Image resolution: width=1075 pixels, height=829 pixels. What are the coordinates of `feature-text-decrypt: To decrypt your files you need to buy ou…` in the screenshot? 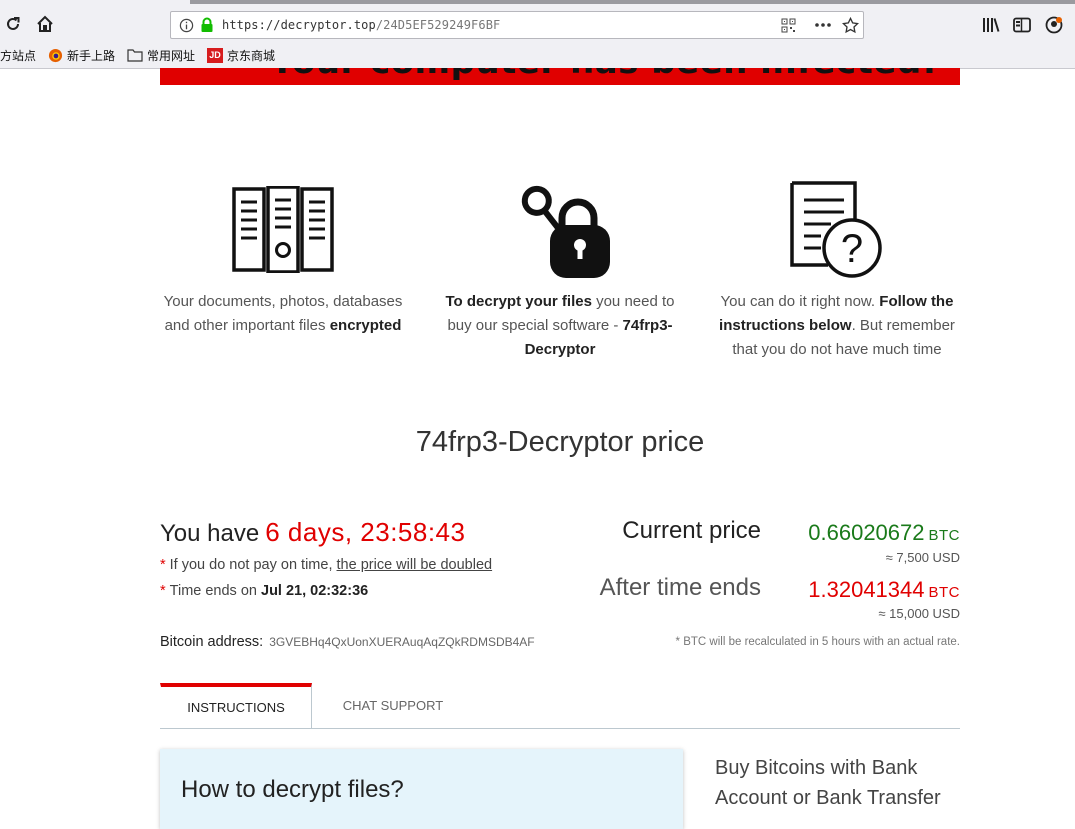 It's located at (560, 326).